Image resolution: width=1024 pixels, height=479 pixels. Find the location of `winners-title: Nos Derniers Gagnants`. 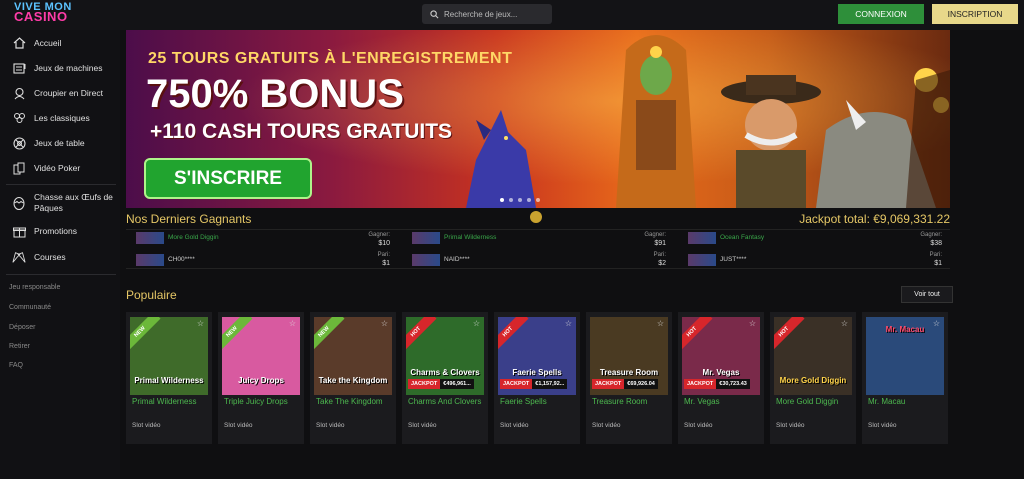

winners-title: Nos Derniers Gagnants is located at coordinates (189, 219).